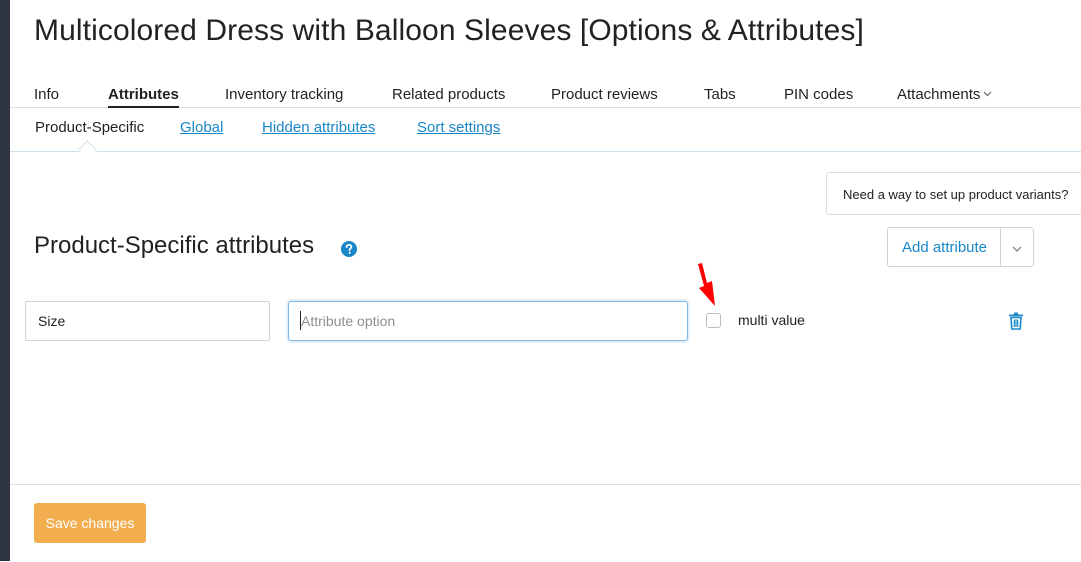 This screenshot has height=562, width=1081. What do you see at coordinates (818, 94) in the screenshot?
I see `tab-pin-codes: PIN codes` at bounding box center [818, 94].